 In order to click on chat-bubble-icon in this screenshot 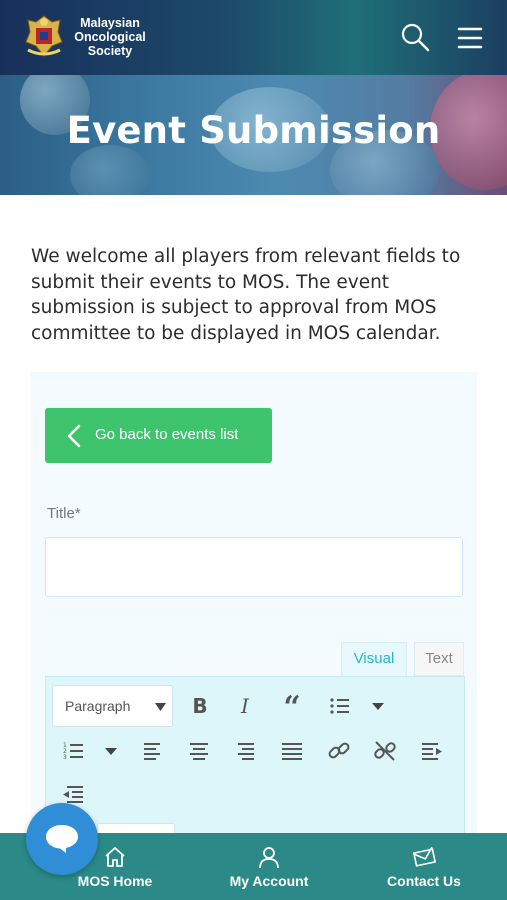, I will do `click(62, 839)`.